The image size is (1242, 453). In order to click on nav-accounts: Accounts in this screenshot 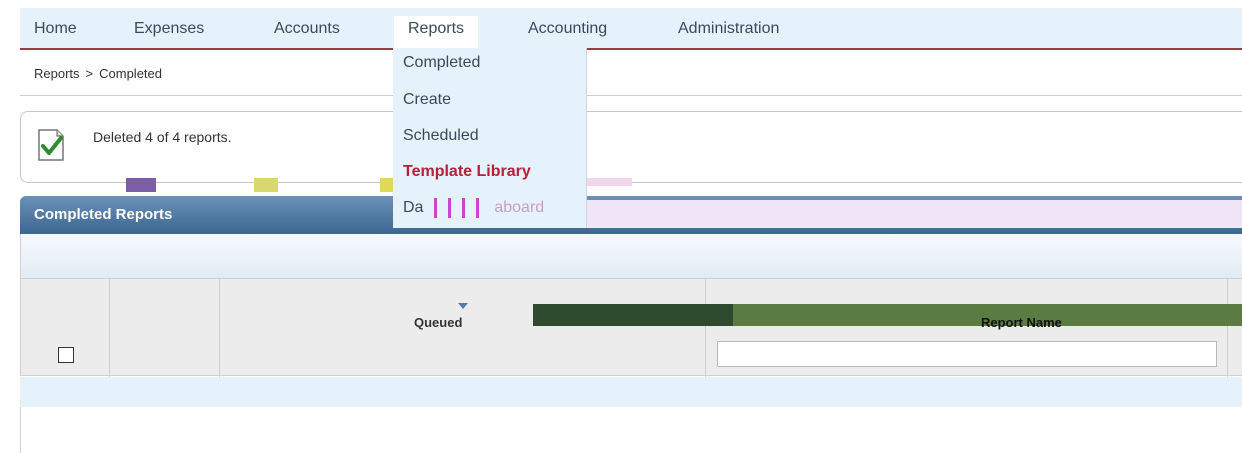, I will do `click(307, 29)`.